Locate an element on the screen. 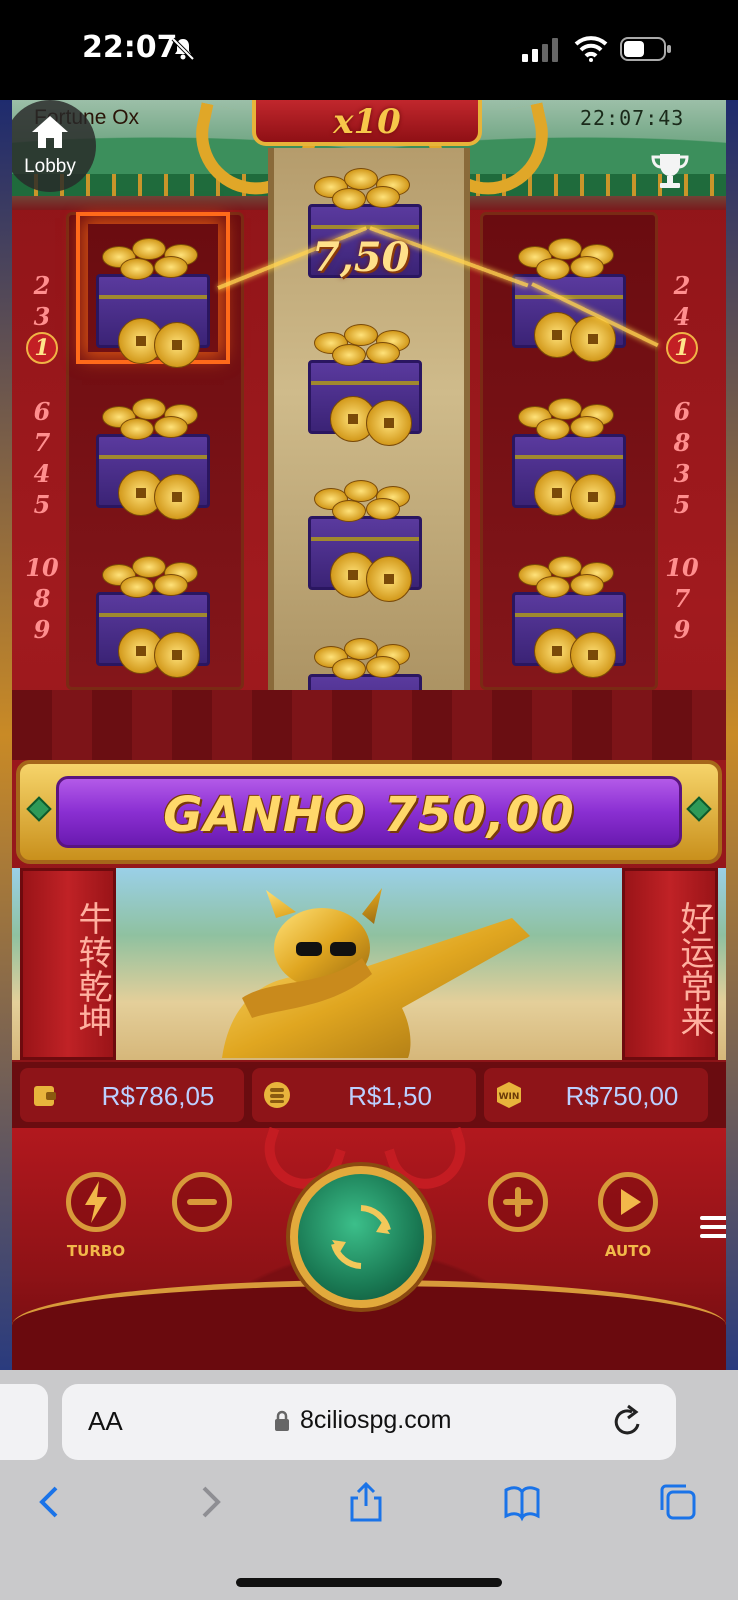  home-indicator is located at coordinates (369, 1582).